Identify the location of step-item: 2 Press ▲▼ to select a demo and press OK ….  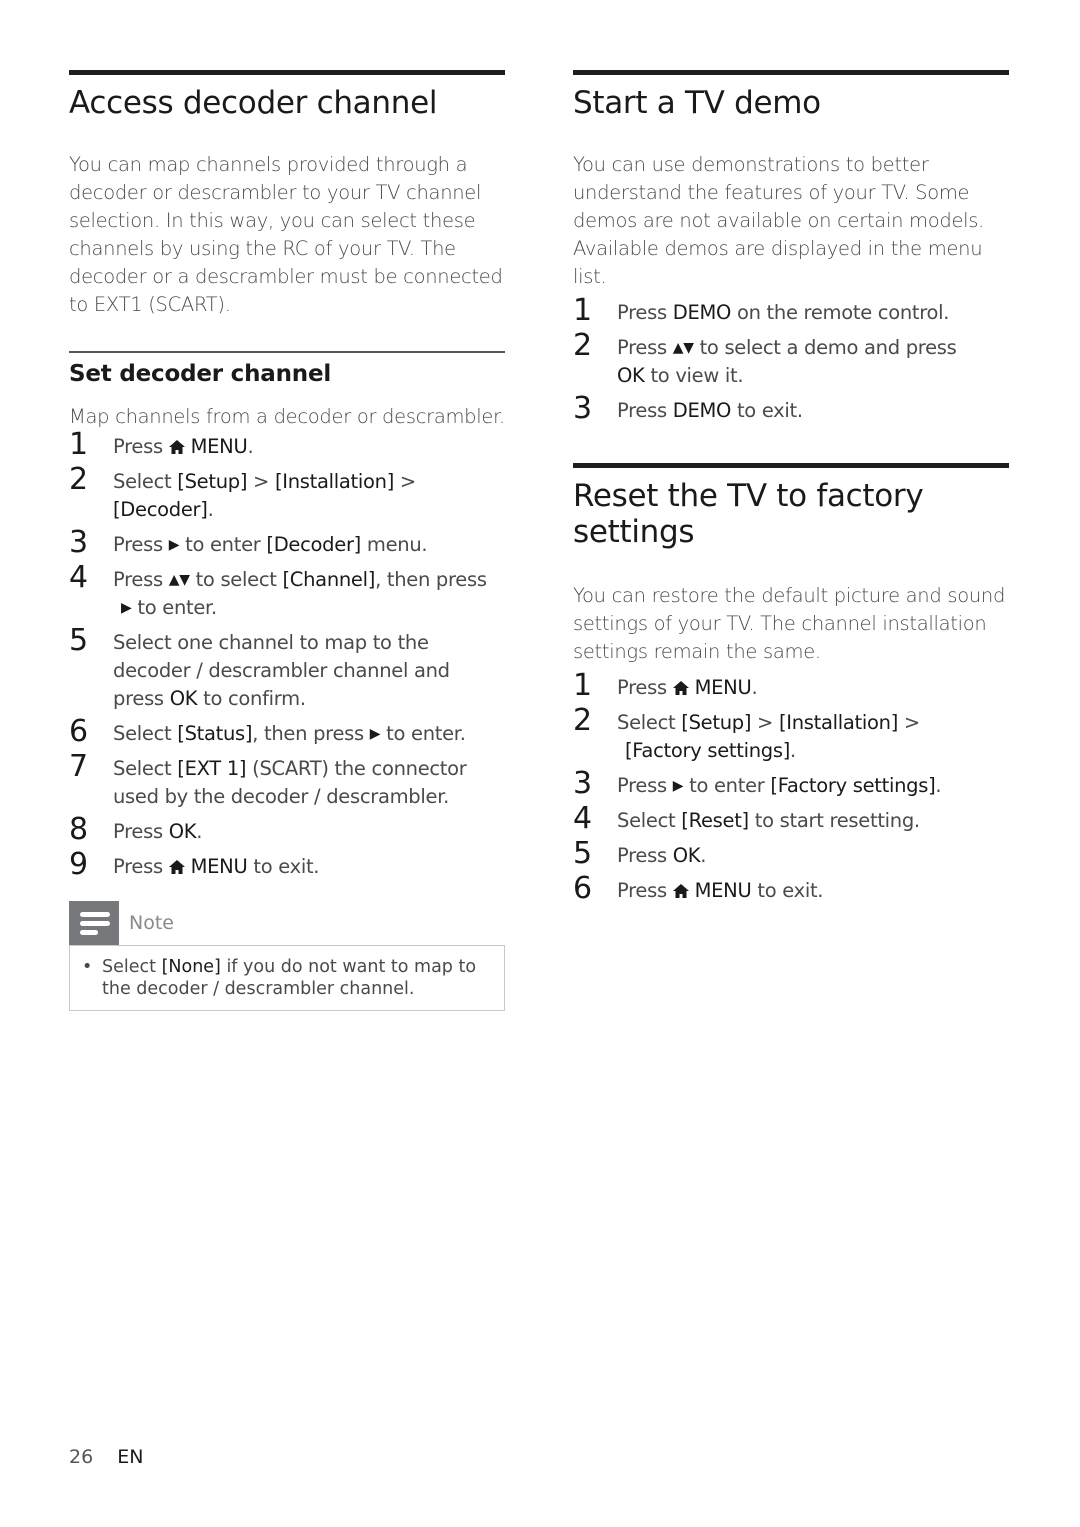
(765, 357).